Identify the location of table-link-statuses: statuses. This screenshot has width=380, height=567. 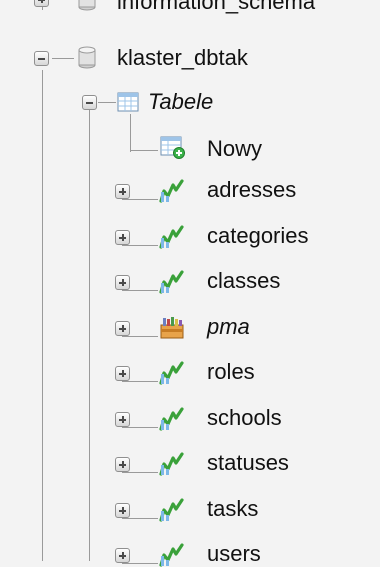
(248, 463).